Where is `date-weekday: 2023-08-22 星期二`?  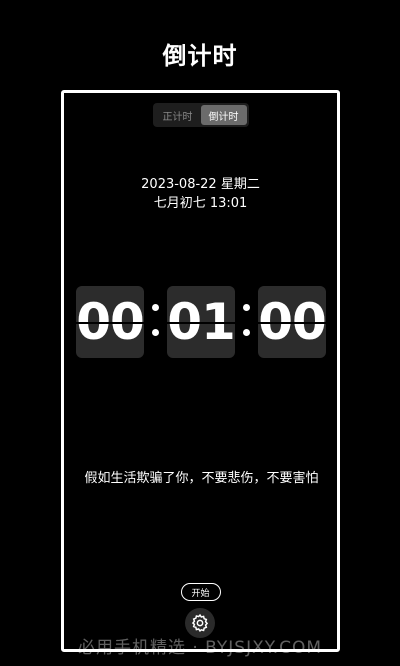
date-weekday: 2023-08-22 星期二 is located at coordinates (200, 184).